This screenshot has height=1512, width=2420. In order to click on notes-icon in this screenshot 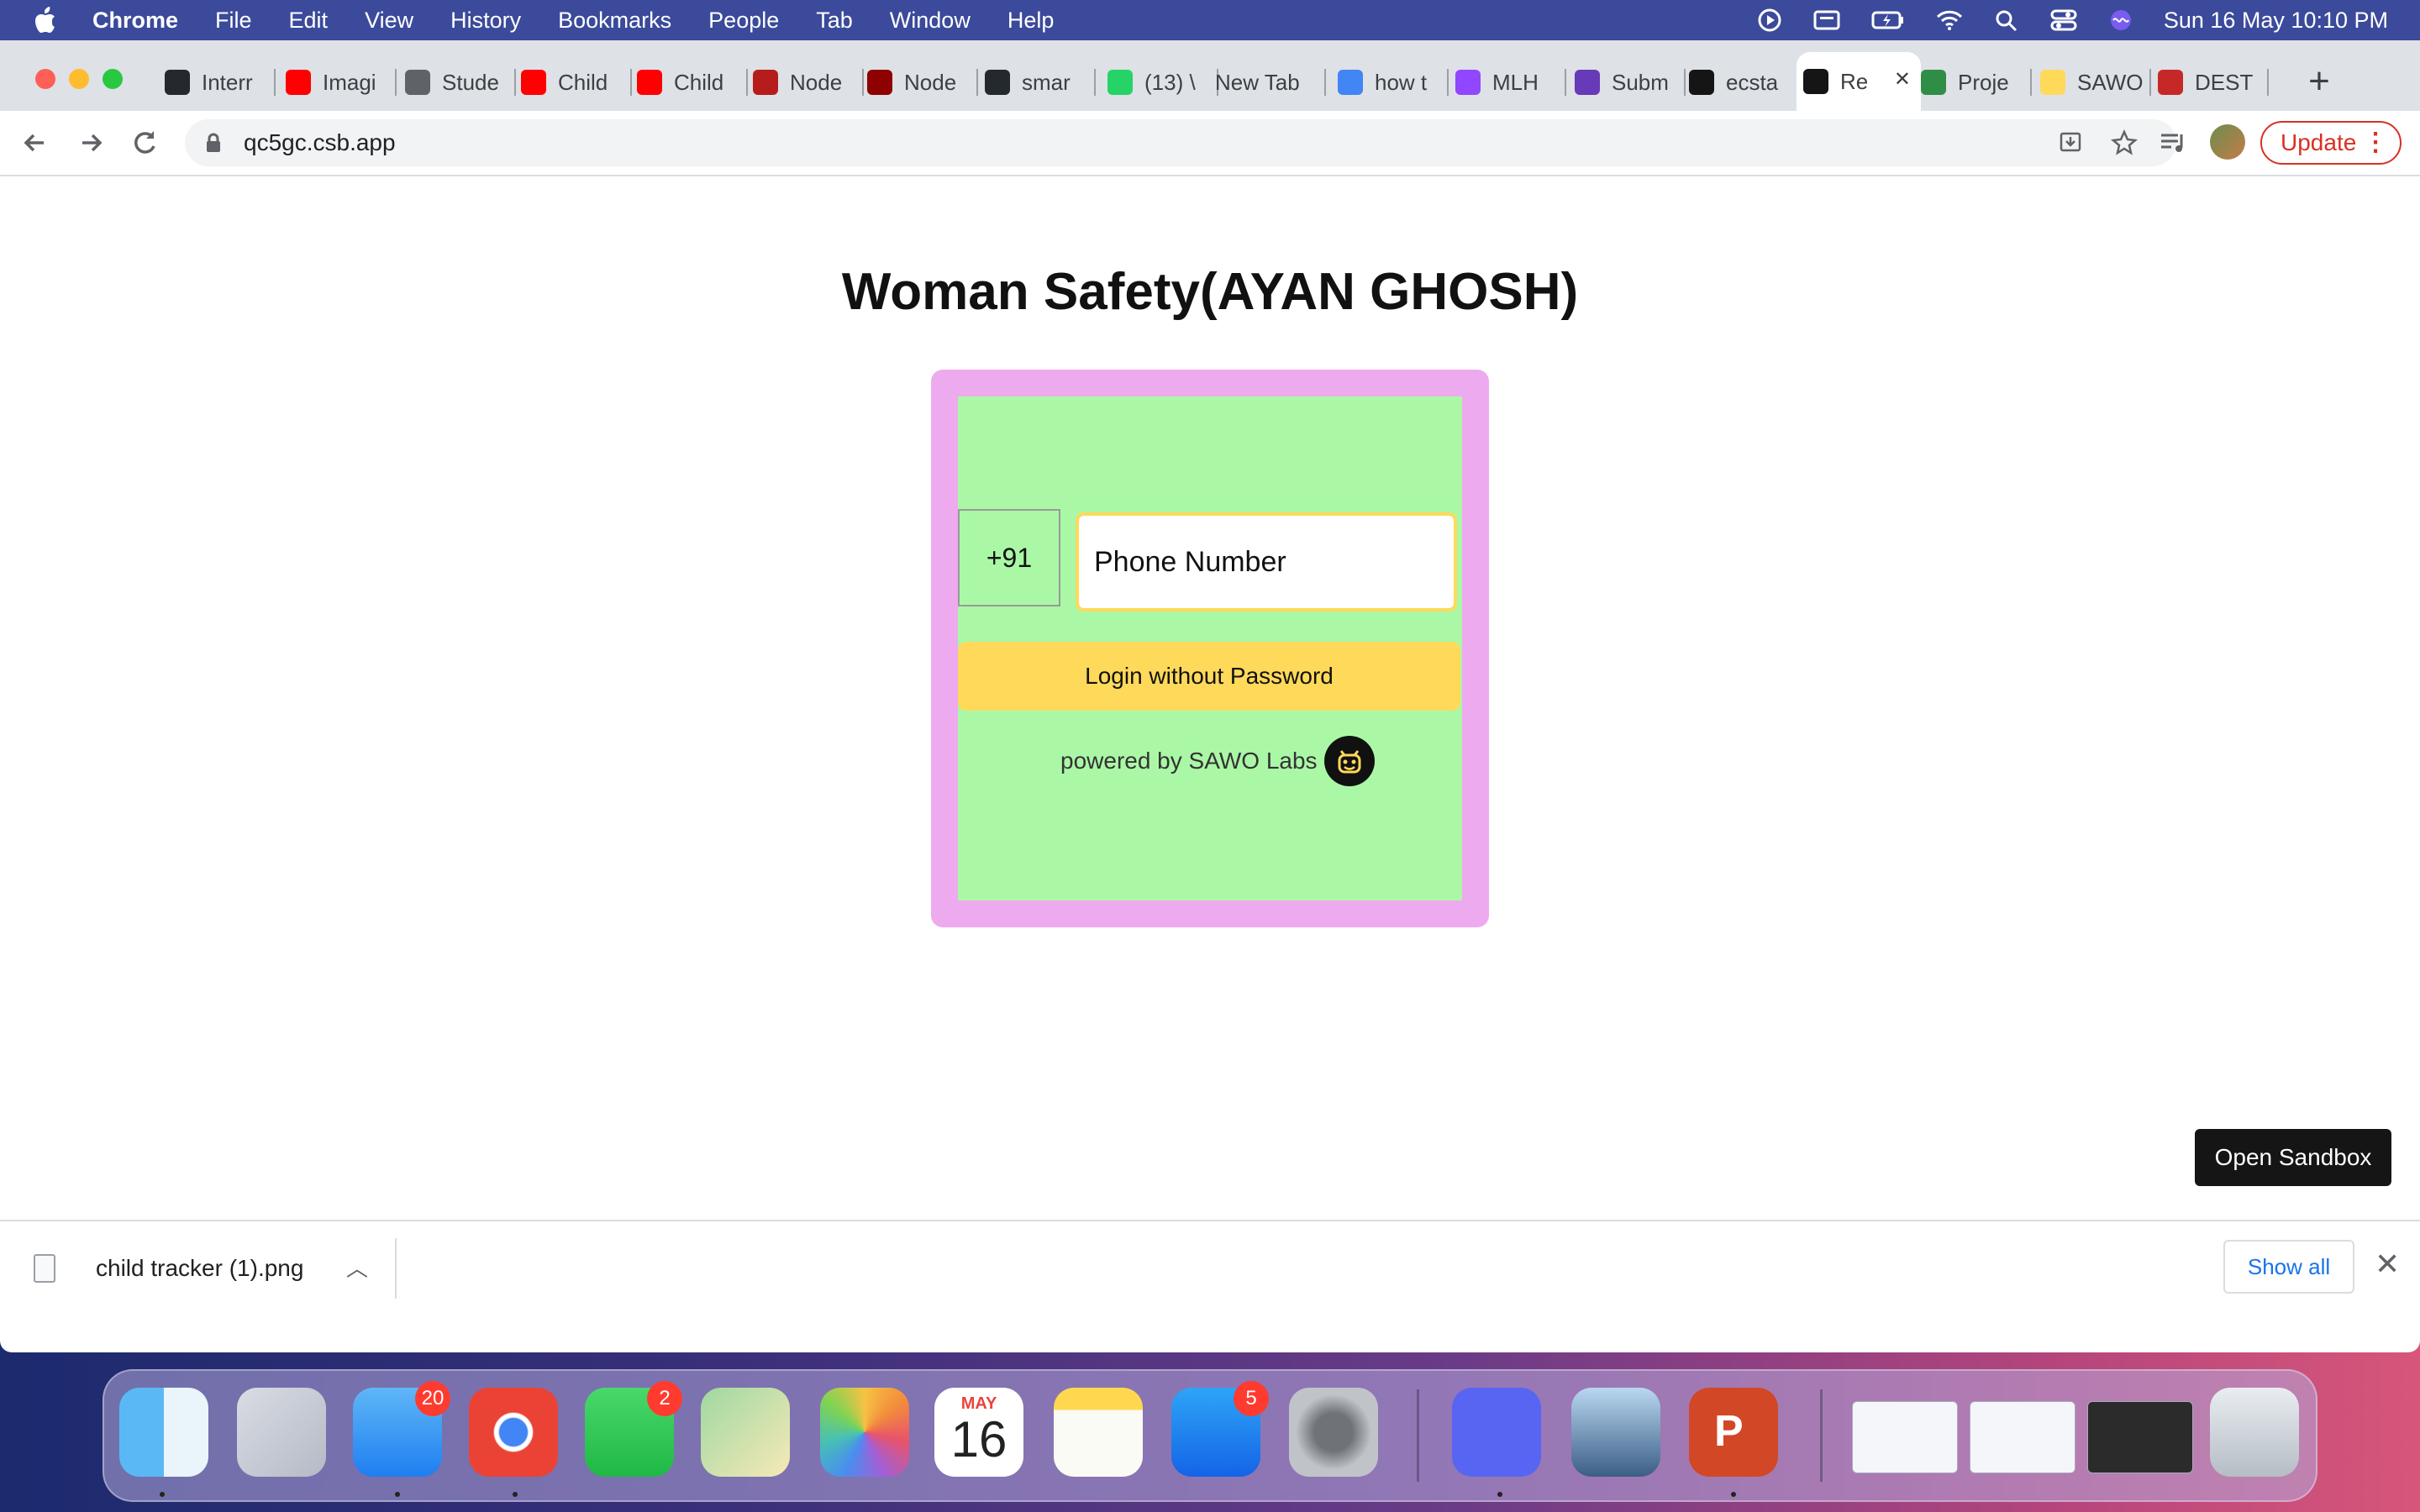, I will do `click(1098, 1432)`.